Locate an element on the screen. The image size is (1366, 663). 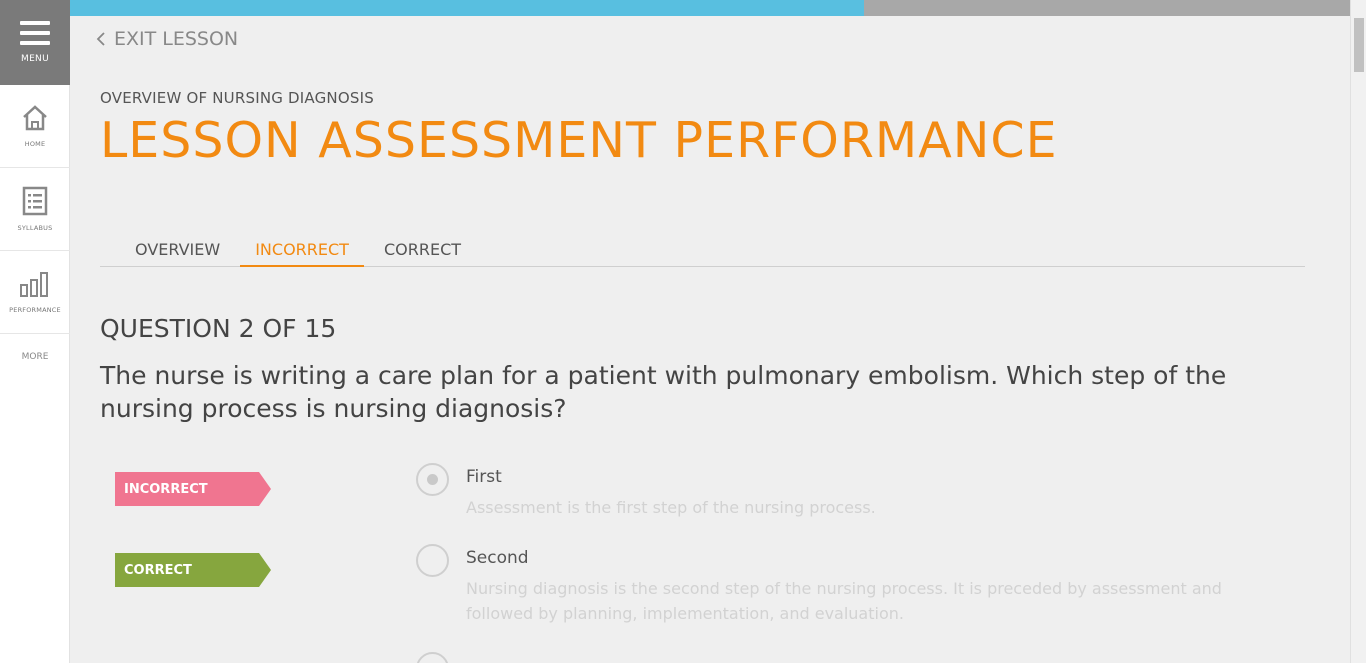
lesson-progress-bar is located at coordinates (710, 8).